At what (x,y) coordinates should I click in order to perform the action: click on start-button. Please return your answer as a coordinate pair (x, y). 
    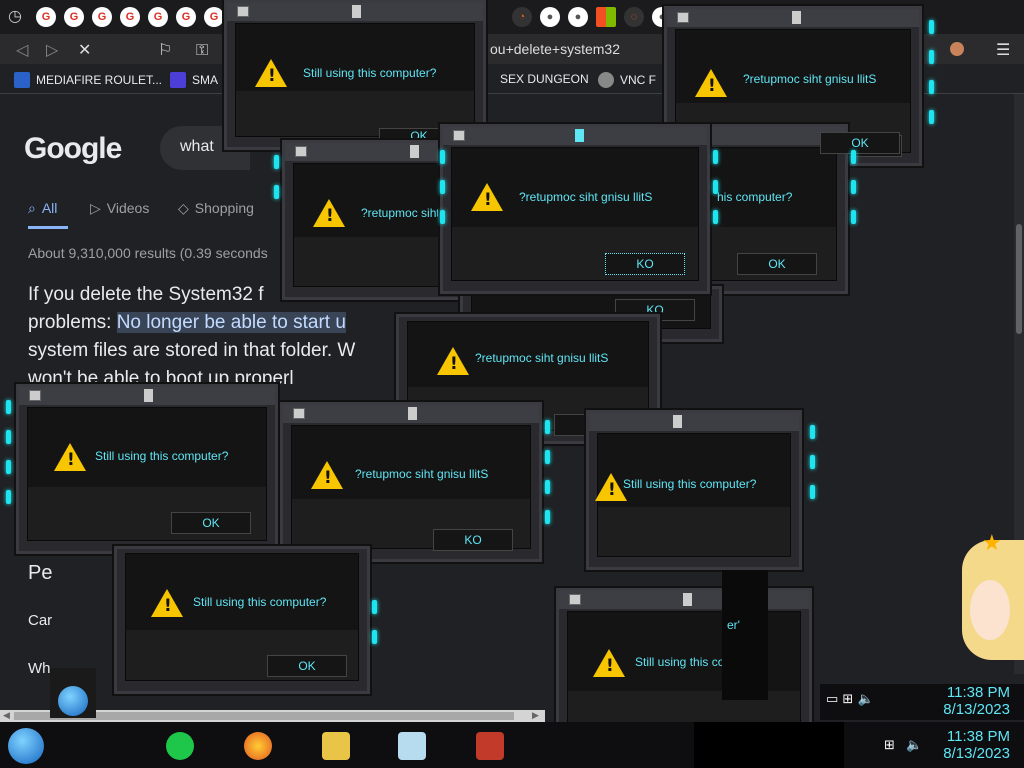
    Looking at the image, I should click on (26, 746).